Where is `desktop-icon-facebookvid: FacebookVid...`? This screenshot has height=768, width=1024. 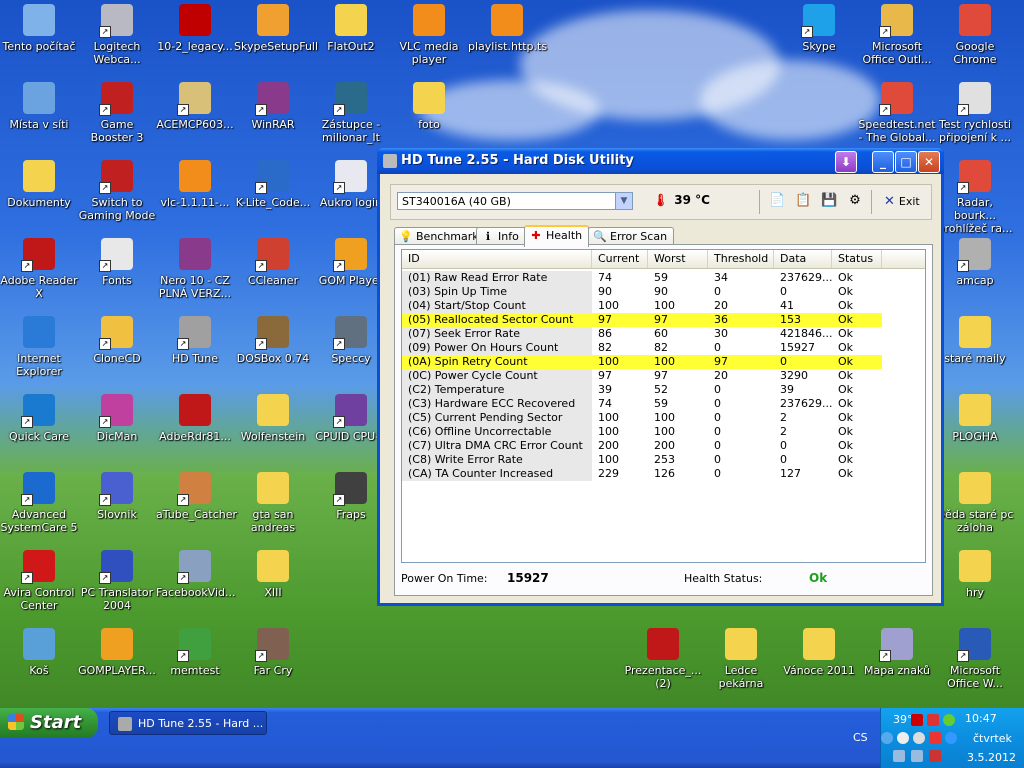 desktop-icon-facebookvid: FacebookVid... is located at coordinates (196, 574).